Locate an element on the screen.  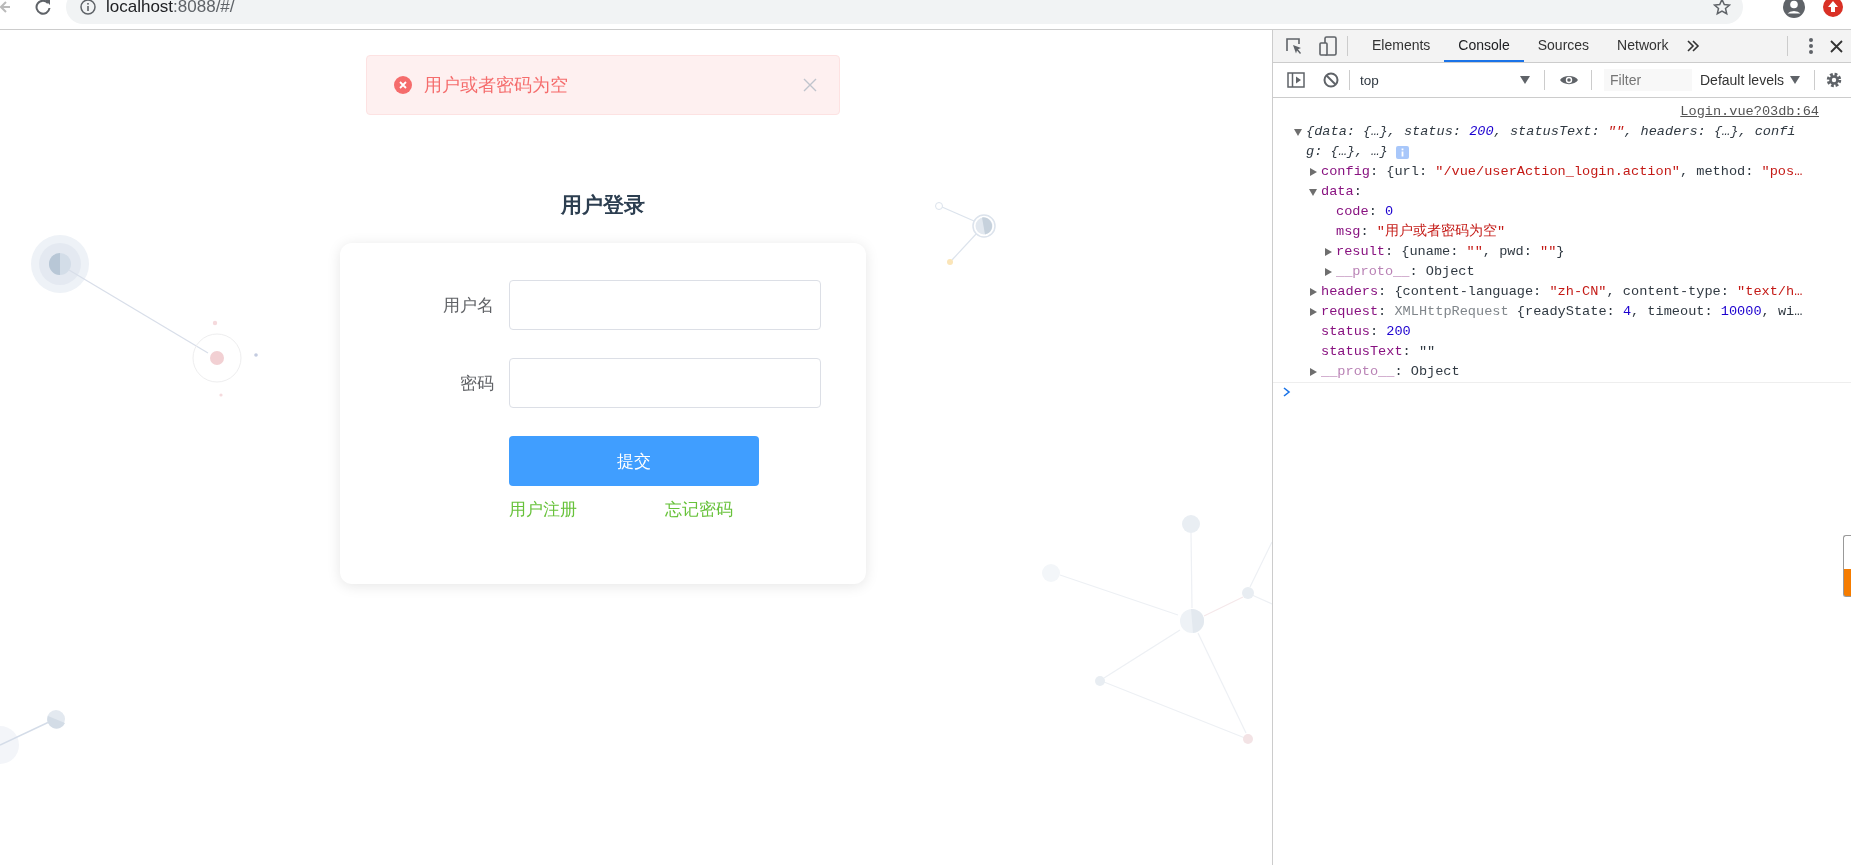
reload-icon is located at coordinates (43, 8).